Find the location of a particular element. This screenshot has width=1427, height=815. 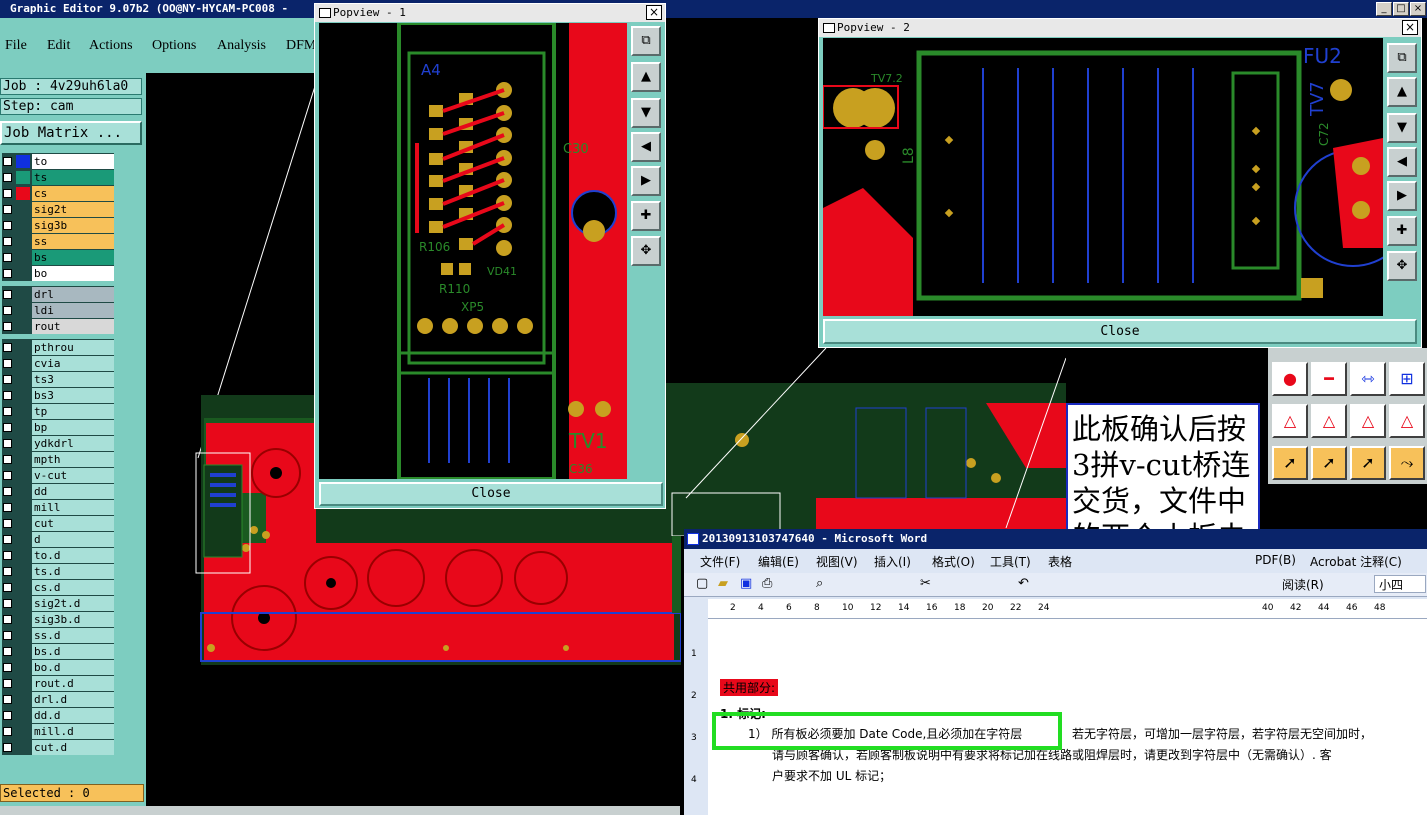

pan-down-icon: ▼ is located at coordinates (1402, 128).